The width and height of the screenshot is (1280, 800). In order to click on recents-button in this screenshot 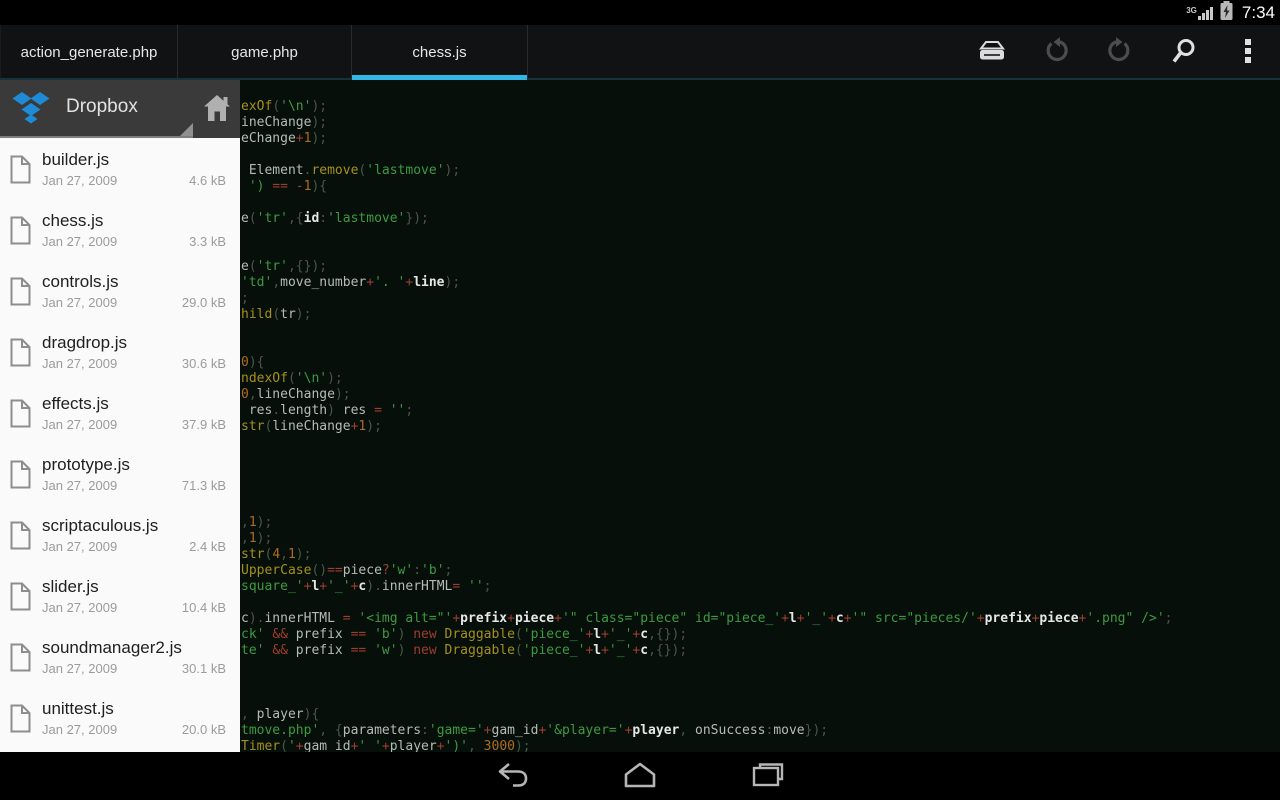, I will do `click(768, 776)`.